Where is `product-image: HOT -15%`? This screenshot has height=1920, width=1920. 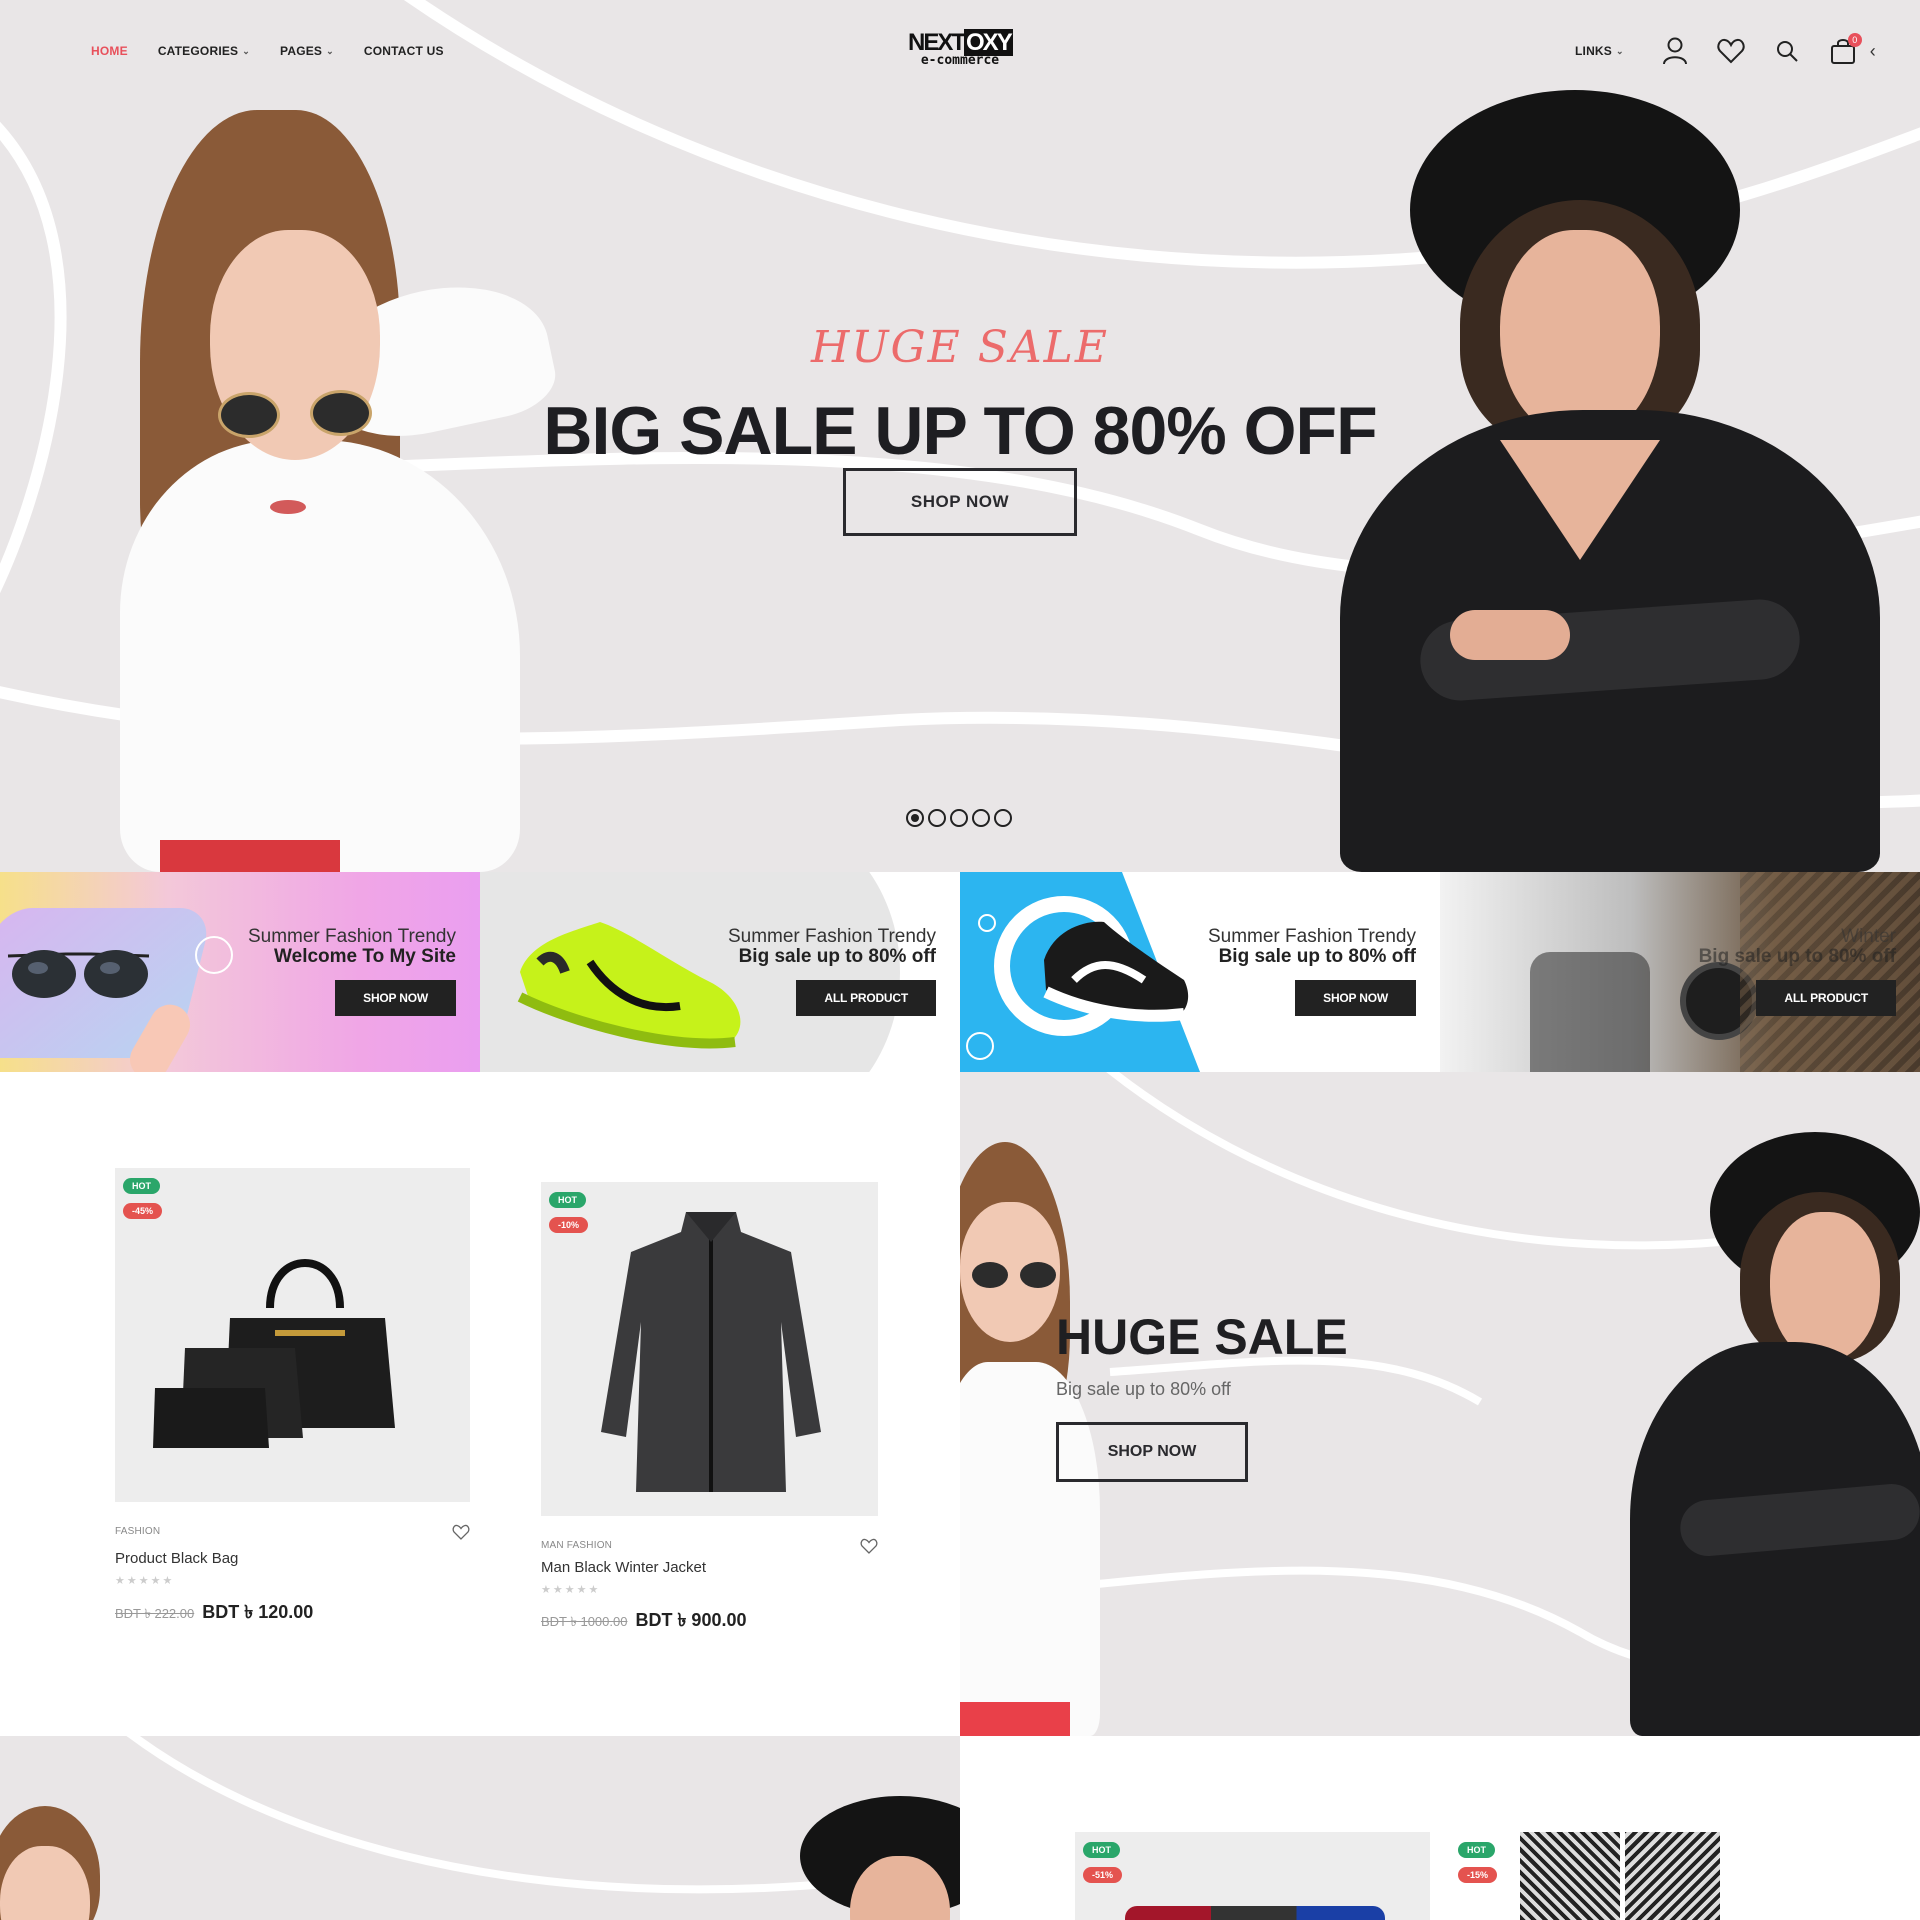 product-image: HOT -15% is located at coordinates (1595, 1876).